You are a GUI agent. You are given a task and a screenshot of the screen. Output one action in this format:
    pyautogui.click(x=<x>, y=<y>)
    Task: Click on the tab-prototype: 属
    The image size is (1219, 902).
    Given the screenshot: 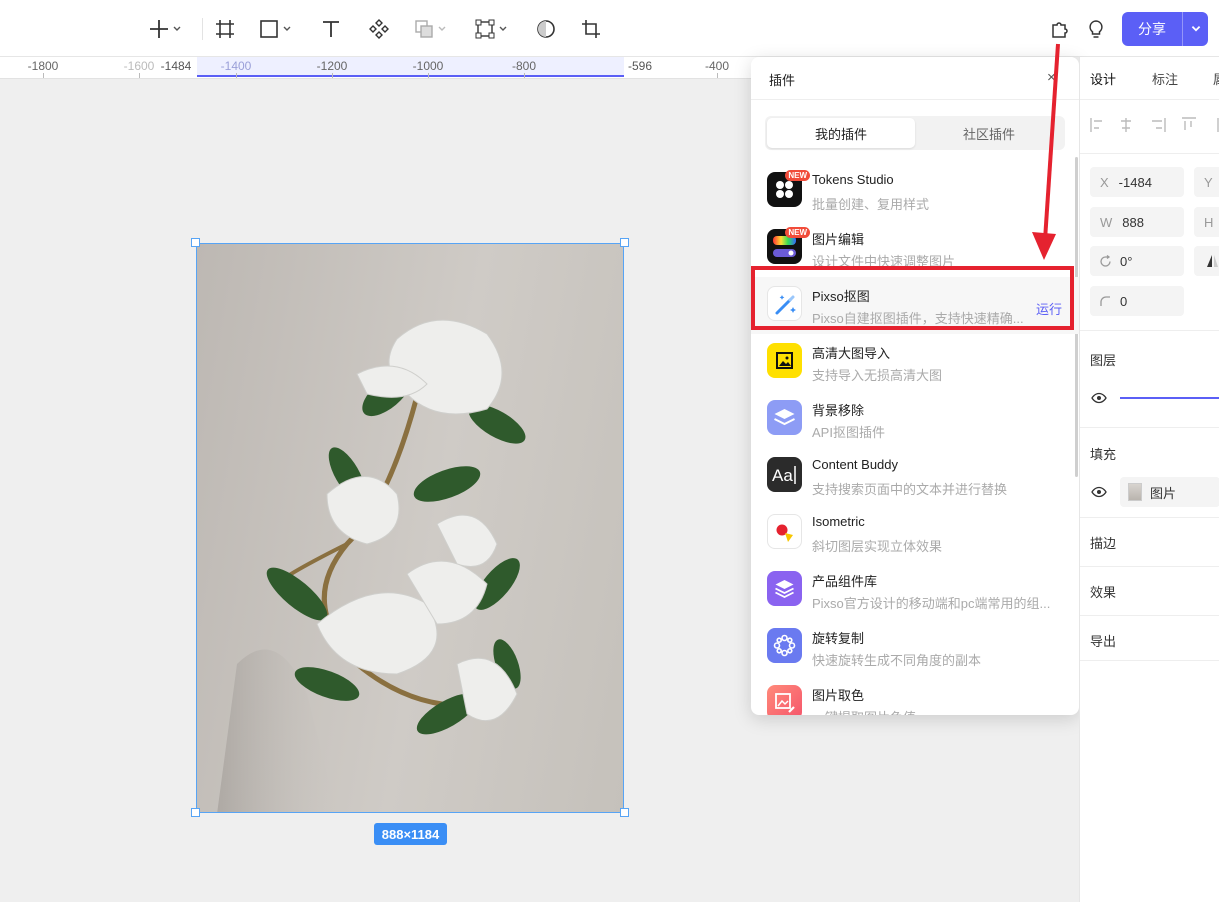 What is the action you would take?
    pyautogui.click(x=1216, y=78)
    